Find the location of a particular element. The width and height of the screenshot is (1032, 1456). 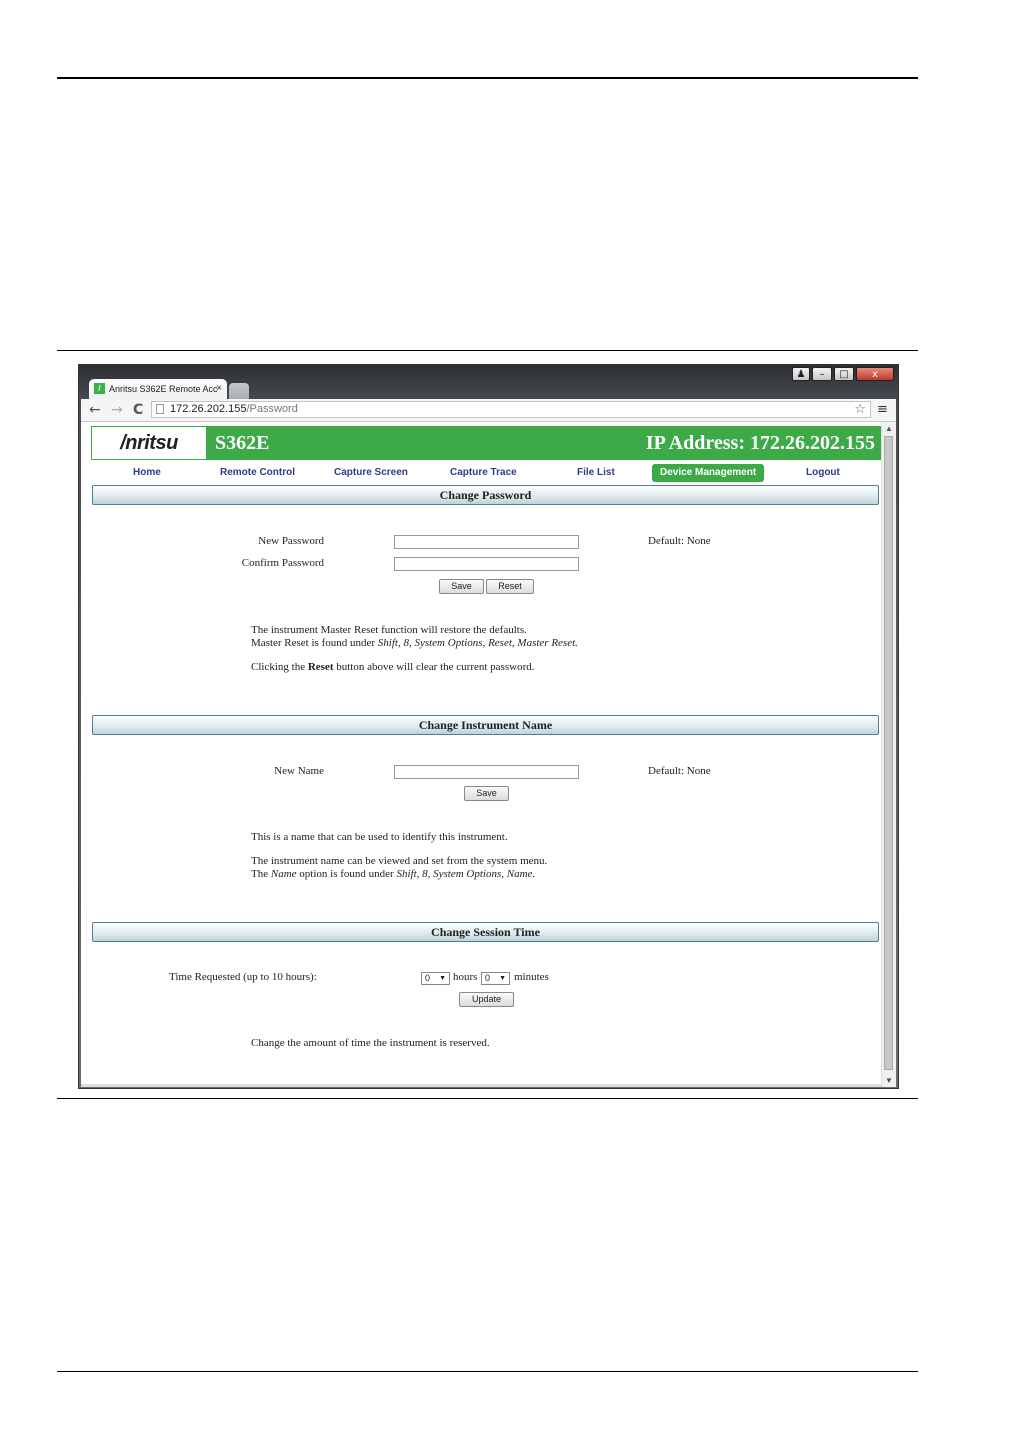

new-password-label: New Password is located at coordinates (291, 541).